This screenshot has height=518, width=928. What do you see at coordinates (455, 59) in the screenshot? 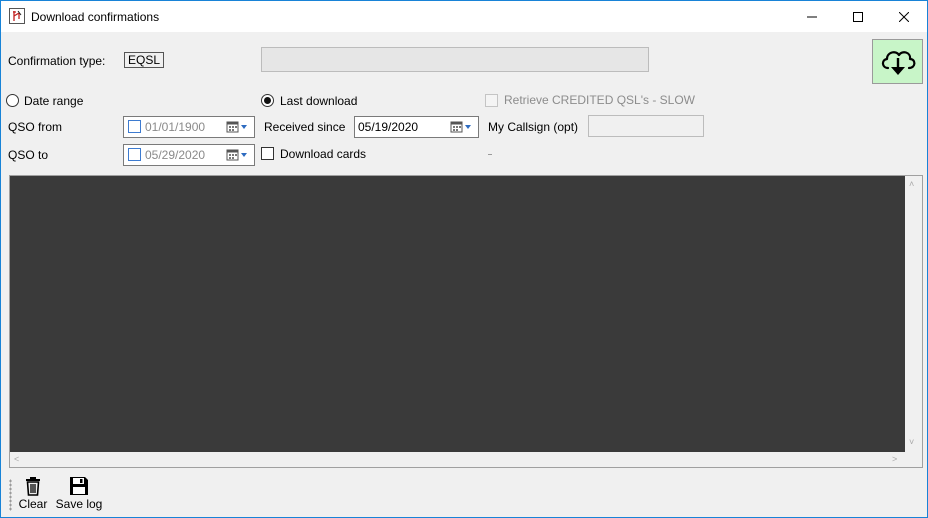
I see `download-progress-bar` at bounding box center [455, 59].